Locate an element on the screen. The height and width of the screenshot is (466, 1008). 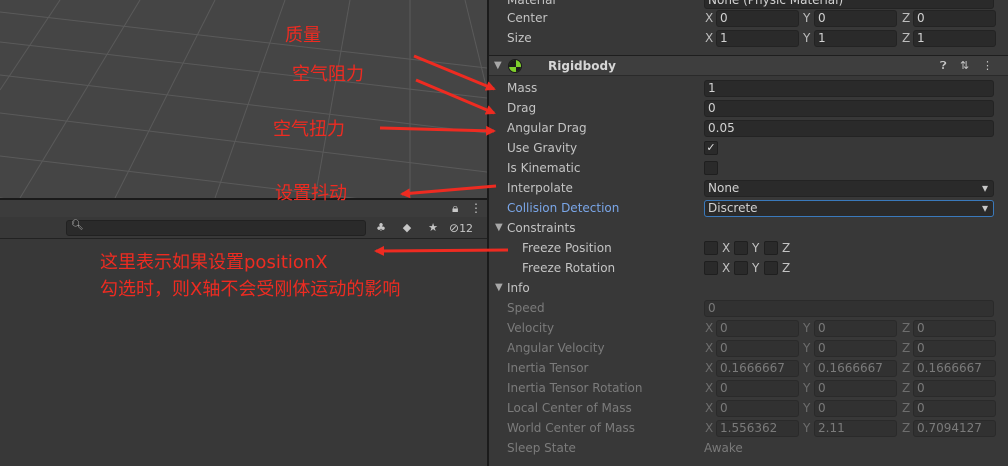
hidden-packages-toggle: ⊘12 is located at coordinates (461, 228).